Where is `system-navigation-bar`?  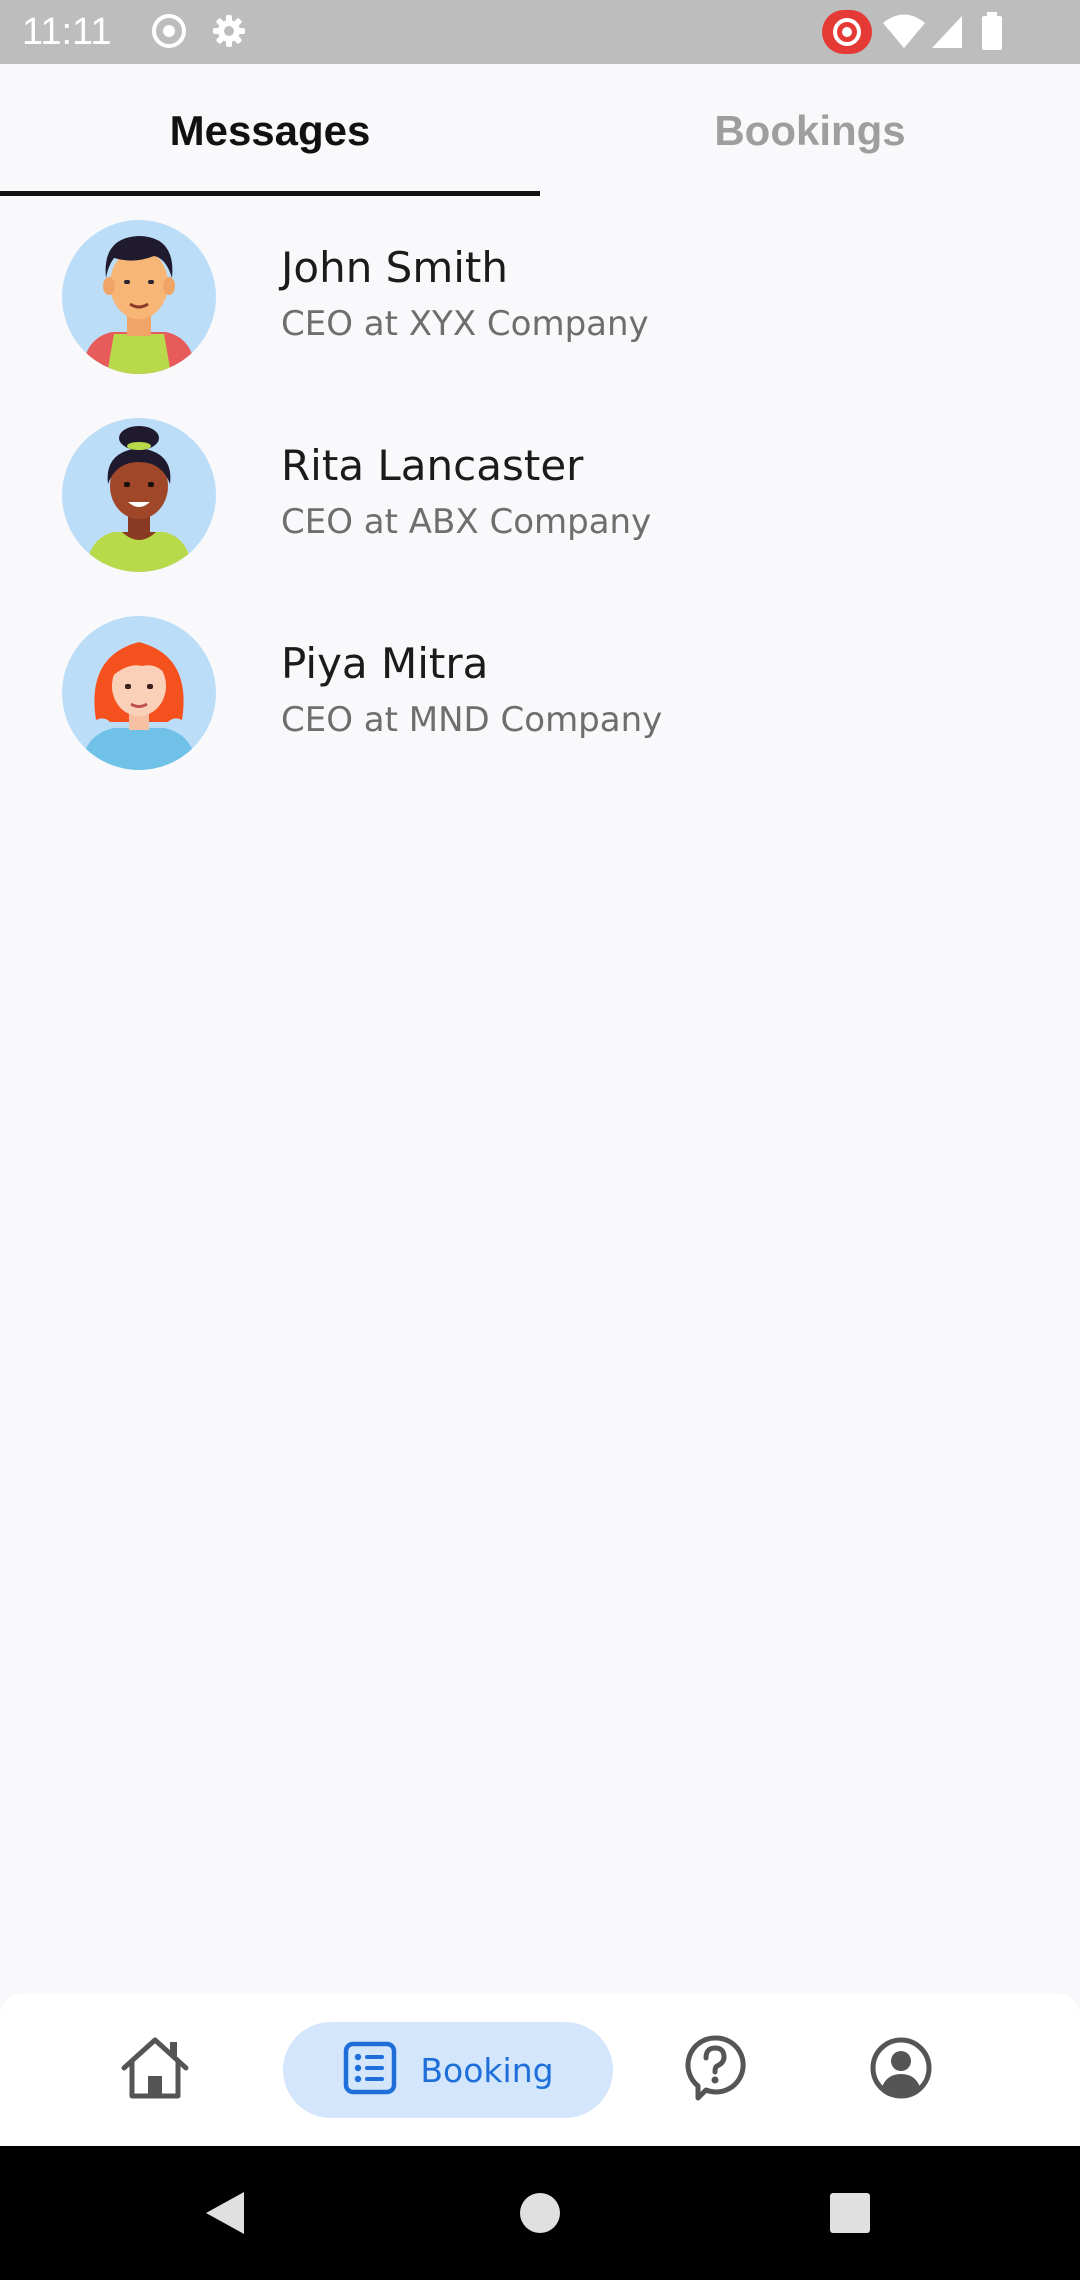 system-navigation-bar is located at coordinates (540, 2213).